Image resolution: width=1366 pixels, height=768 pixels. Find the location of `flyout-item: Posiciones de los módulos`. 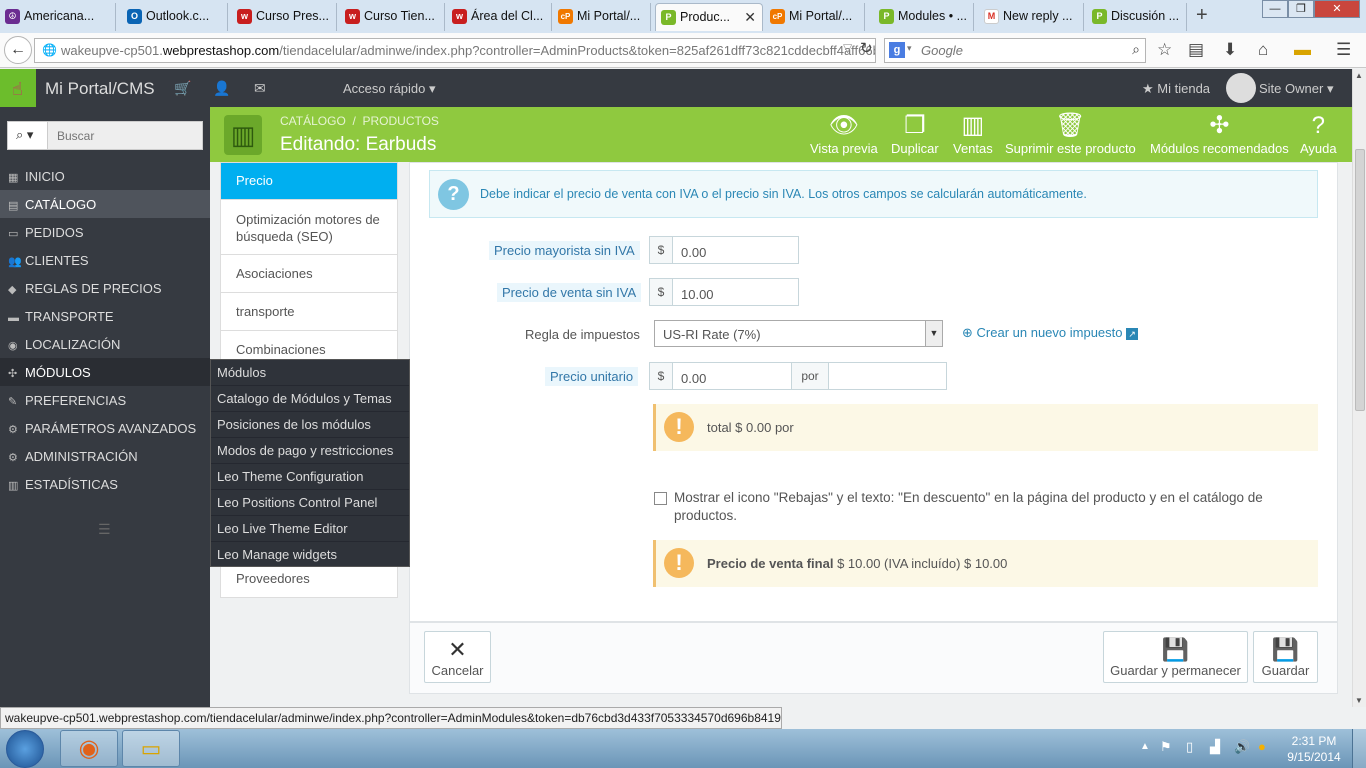

flyout-item: Posiciones de los módulos is located at coordinates (310, 425).